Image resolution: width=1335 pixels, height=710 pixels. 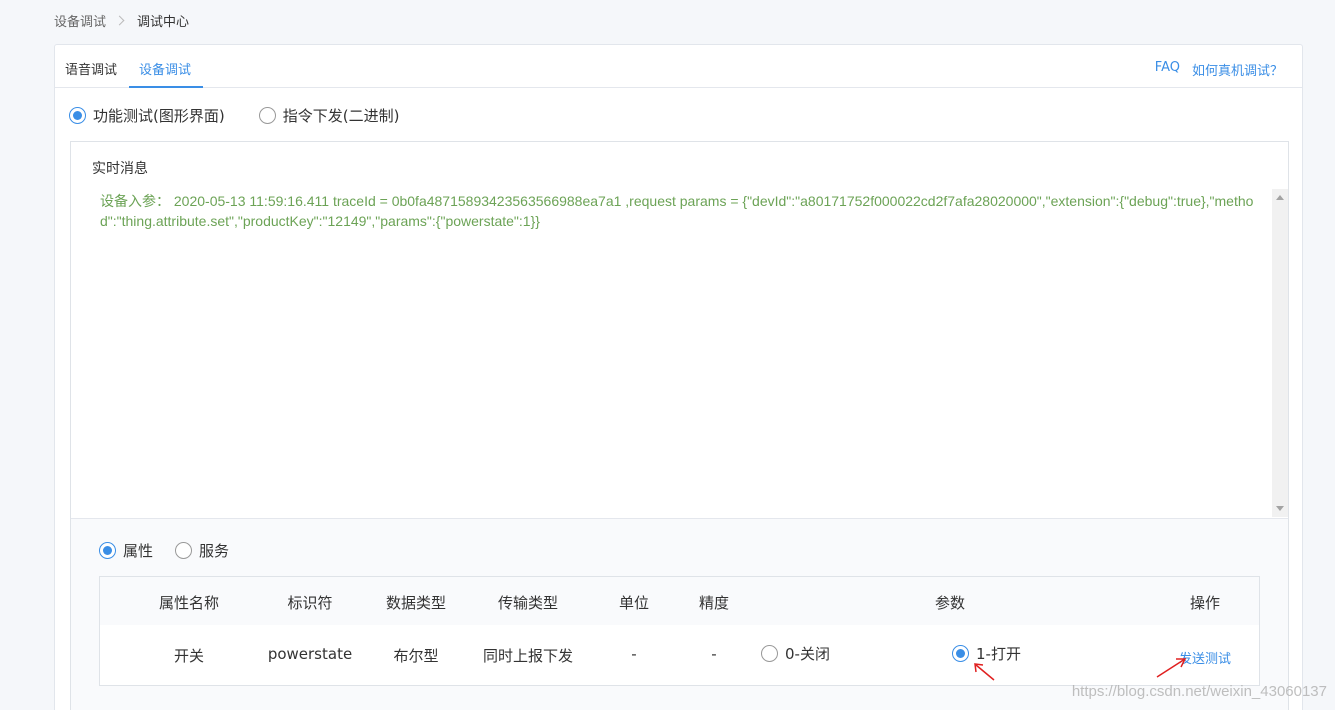 What do you see at coordinates (189, 603) in the screenshot?
I see `header-attribute-name: 属性名称` at bounding box center [189, 603].